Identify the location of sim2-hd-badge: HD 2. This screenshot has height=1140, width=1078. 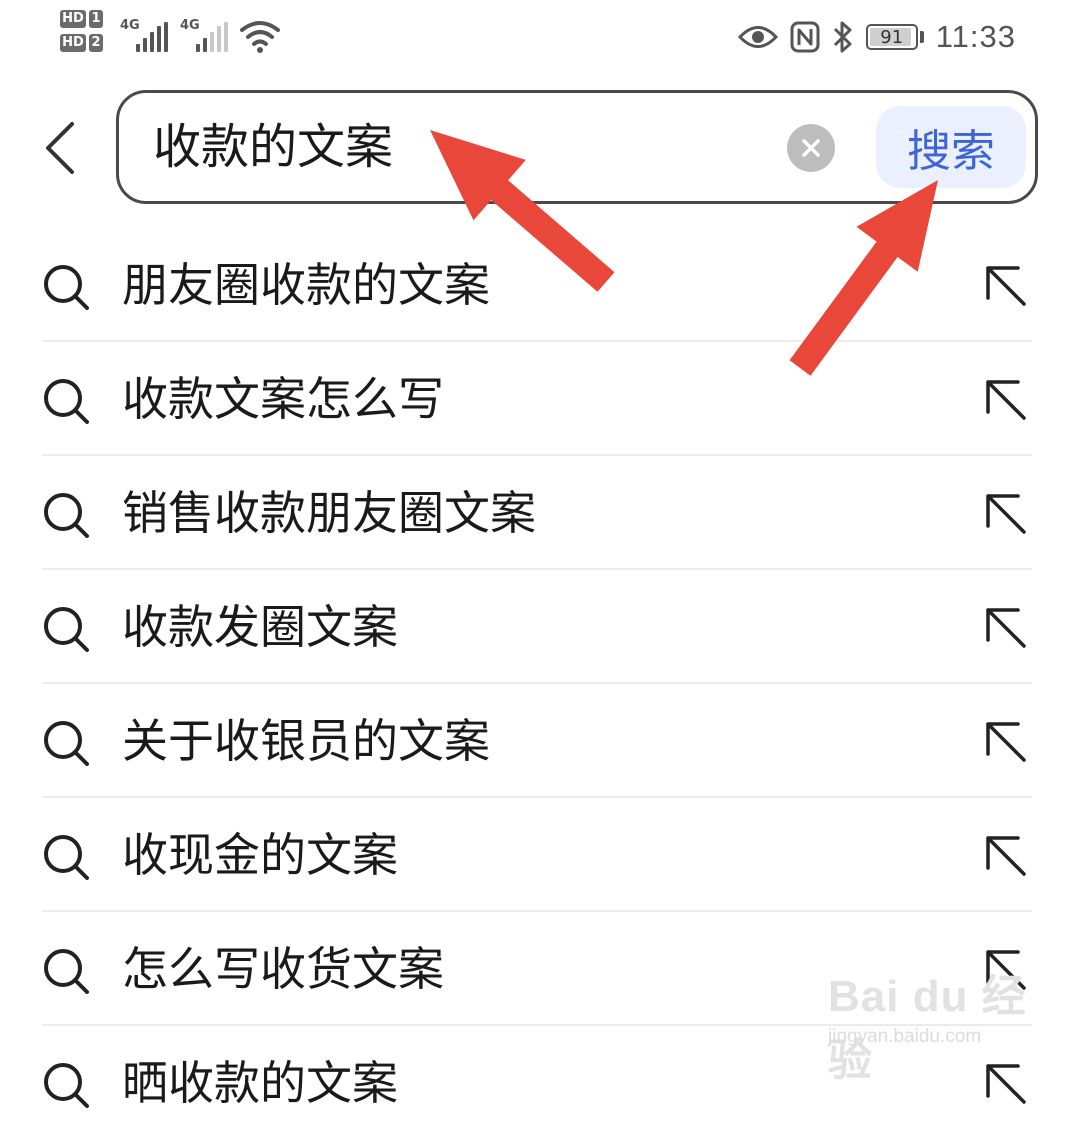
(81, 43).